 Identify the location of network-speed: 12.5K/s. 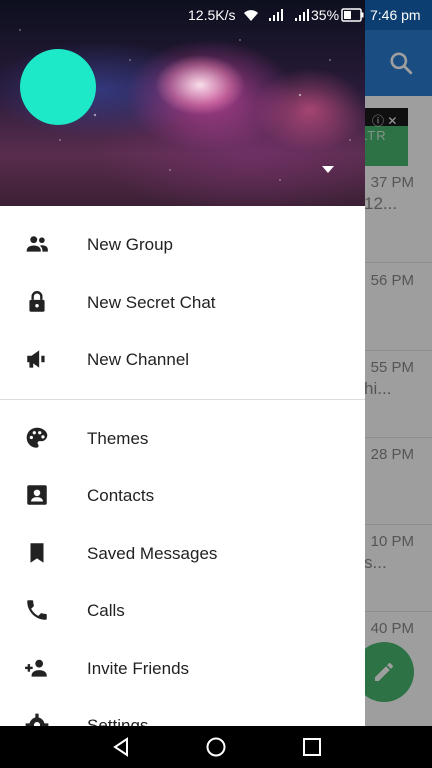
(212, 15).